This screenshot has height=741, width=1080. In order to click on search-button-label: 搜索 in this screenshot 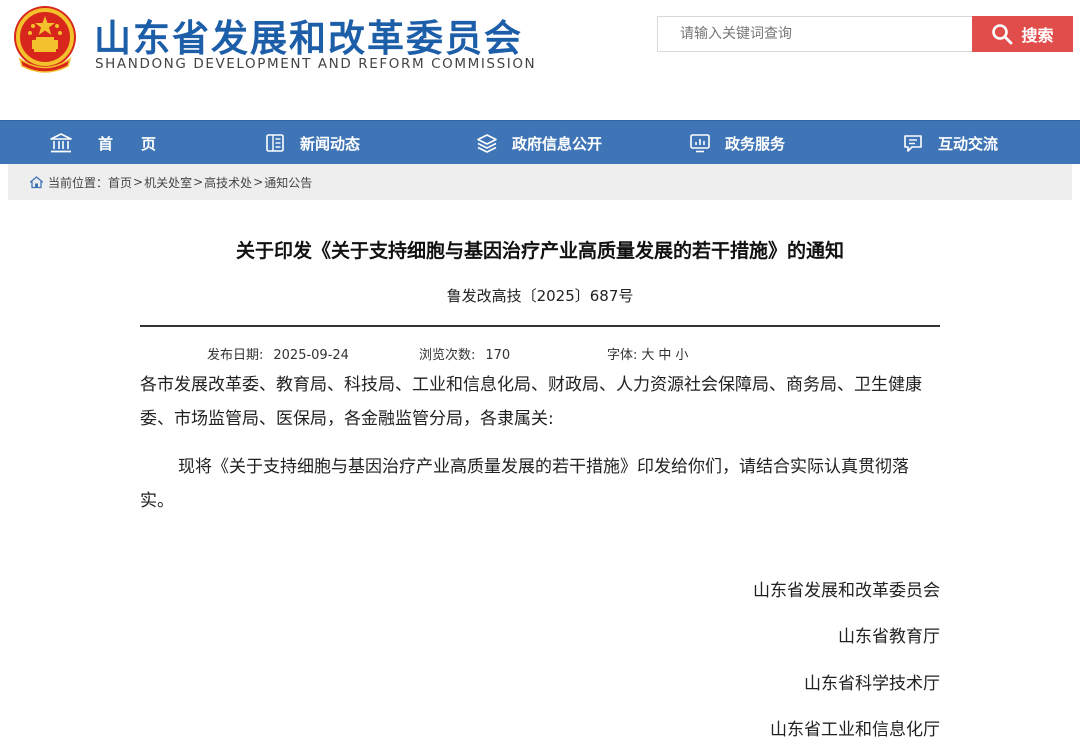, I will do `click(1037, 35)`.